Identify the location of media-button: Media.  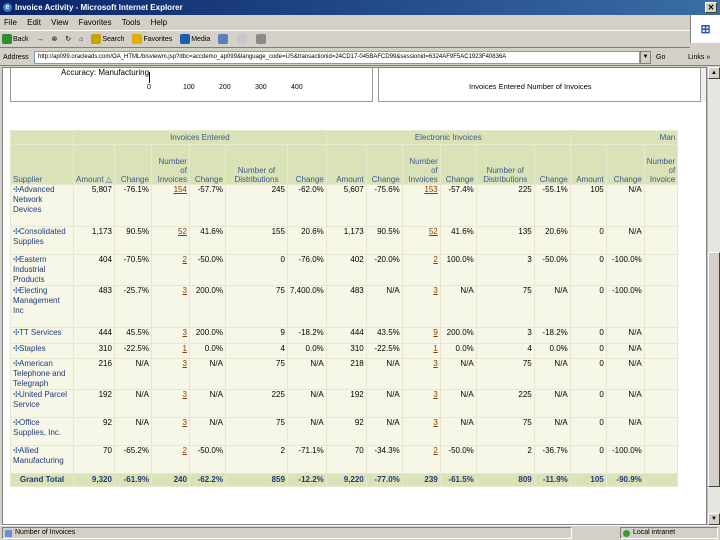
(195, 39).